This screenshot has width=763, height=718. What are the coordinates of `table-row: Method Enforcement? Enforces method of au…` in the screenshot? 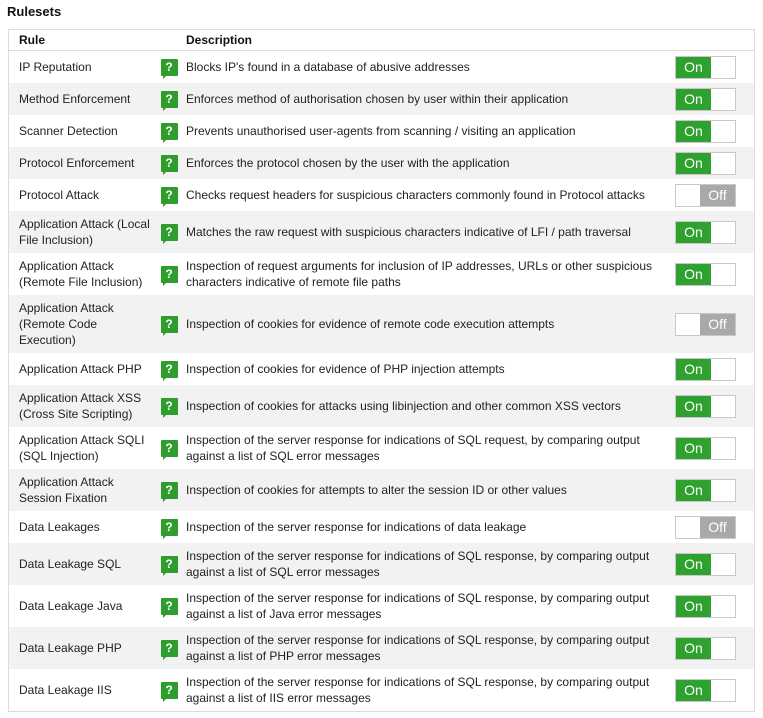 It's located at (381, 99).